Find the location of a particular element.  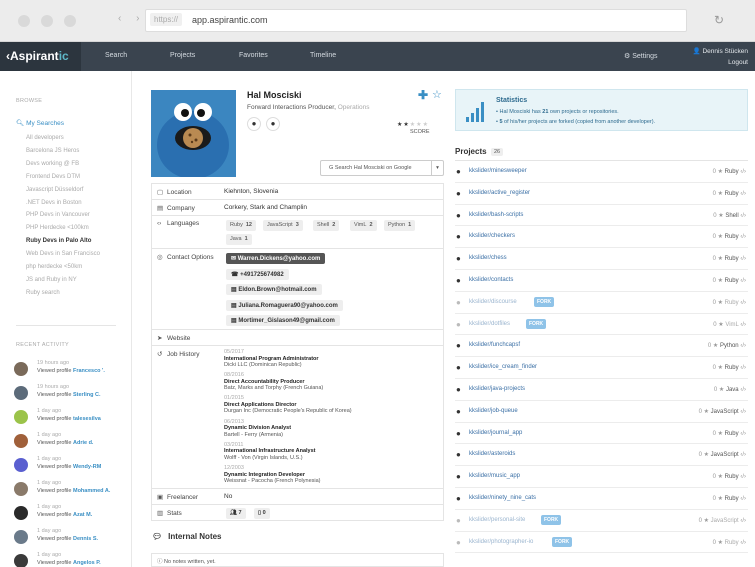

settings-link: ⚙ Settings is located at coordinates (641, 56).